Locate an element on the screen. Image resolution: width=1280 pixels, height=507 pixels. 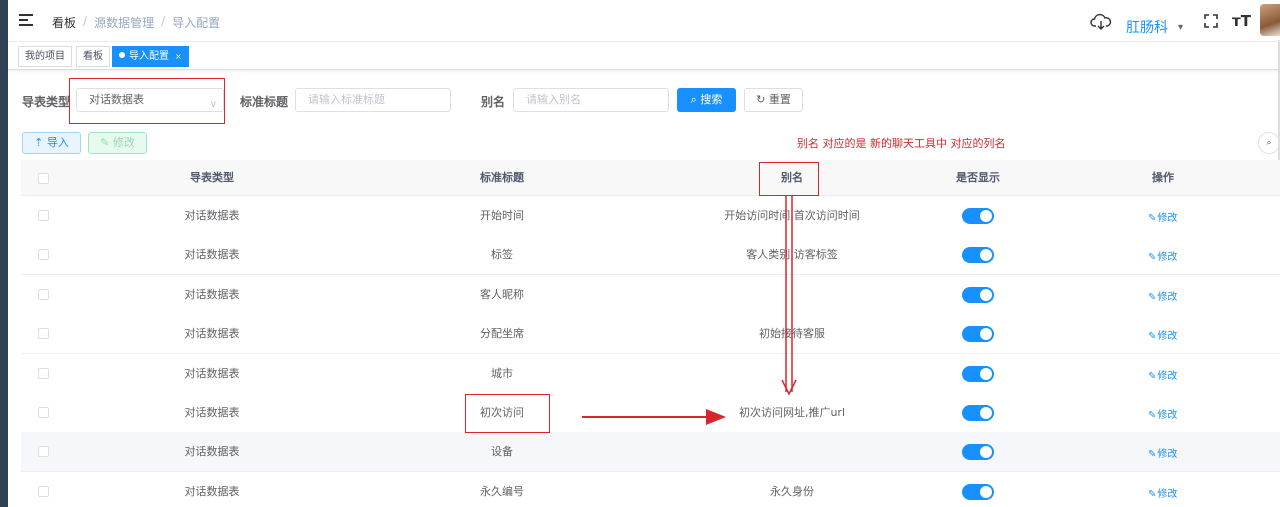
search-toggle-icon: ⌕ is located at coordinates (1269, 143).